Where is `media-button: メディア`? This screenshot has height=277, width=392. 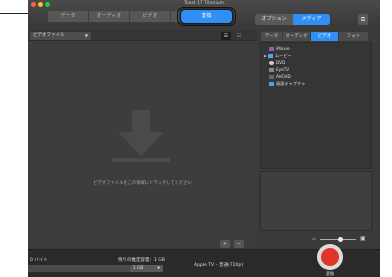
media-button: メディア is located at coordinates (311, 19).